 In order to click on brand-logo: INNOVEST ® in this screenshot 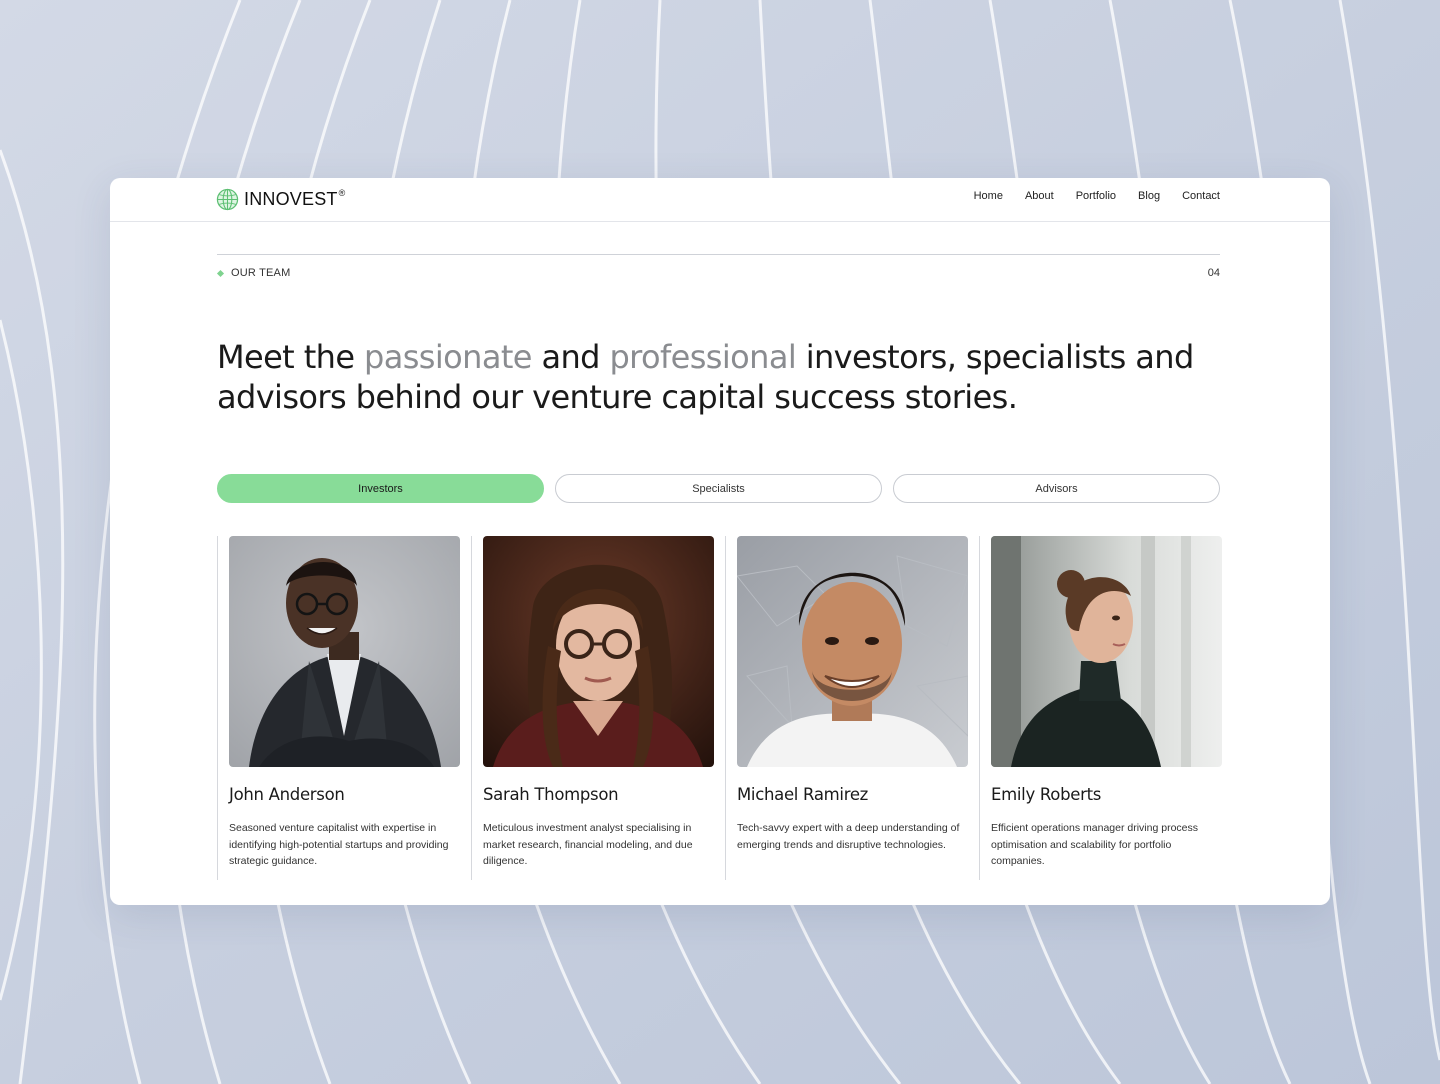, I will do `click(280, 199)`.